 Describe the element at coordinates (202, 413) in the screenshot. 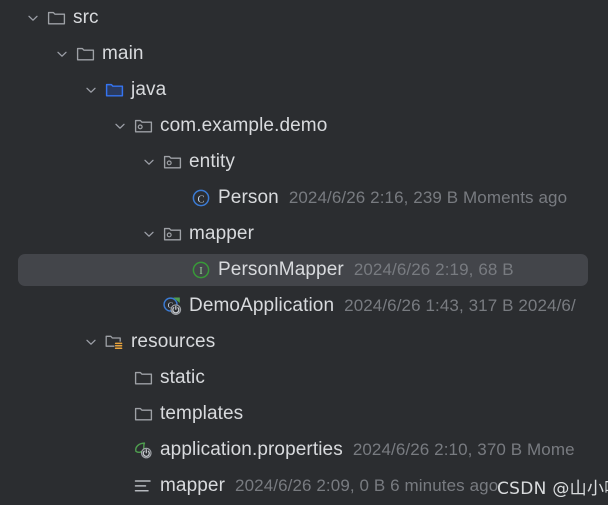

I see `tree-row-label: templates` at that location.